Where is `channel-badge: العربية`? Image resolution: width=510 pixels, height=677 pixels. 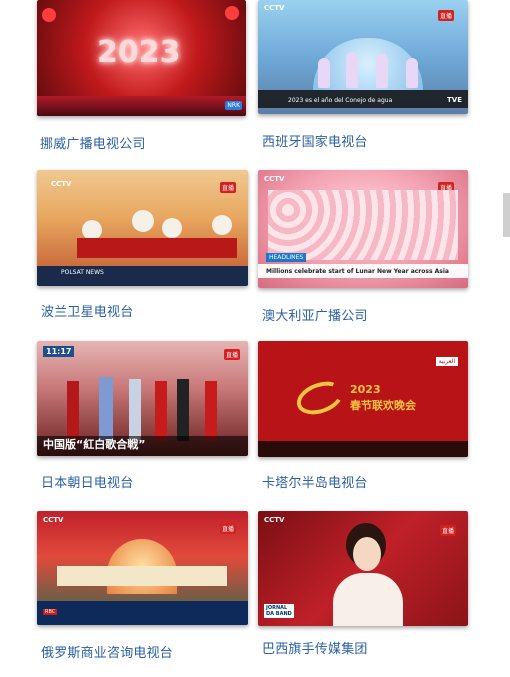
channel-badge: العربية is located at coordinates (446, 361).